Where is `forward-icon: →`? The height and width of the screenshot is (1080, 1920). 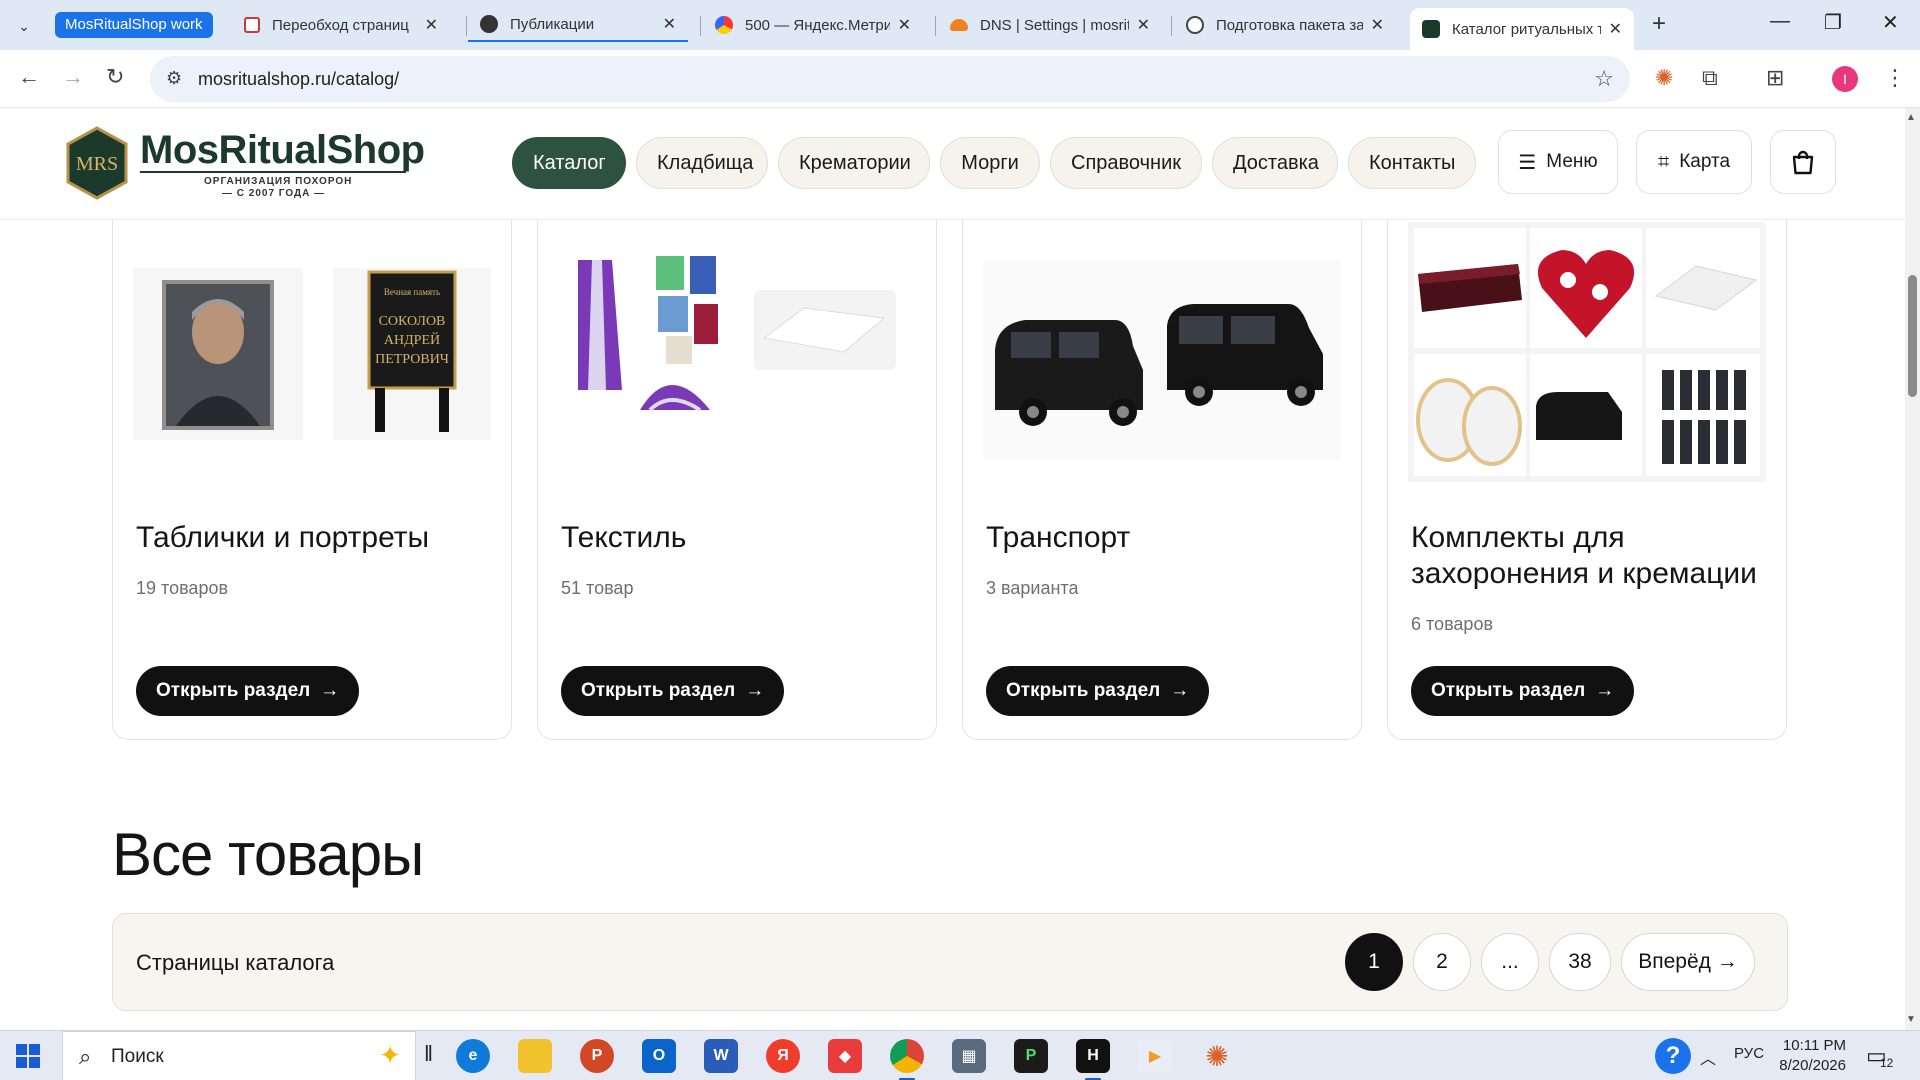
forward-icon: → is located at coordinates (73, 77).